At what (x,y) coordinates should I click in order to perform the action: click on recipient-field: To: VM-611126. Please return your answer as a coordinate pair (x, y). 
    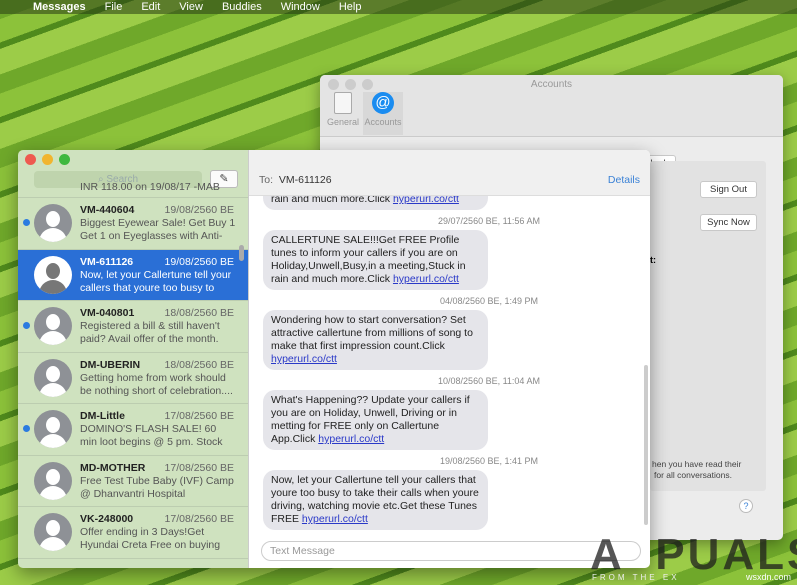
    Looking at the image, I should click on (295, 180).